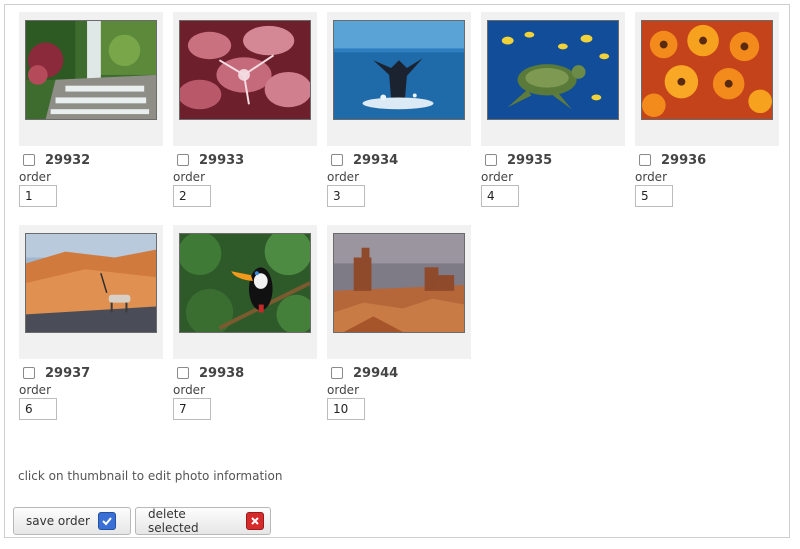 This screenshot has height=549, width=800. Describe the element at coordinates (245, 70) in the screenshot. I see `photo-thumbnail-leaves` at that location.